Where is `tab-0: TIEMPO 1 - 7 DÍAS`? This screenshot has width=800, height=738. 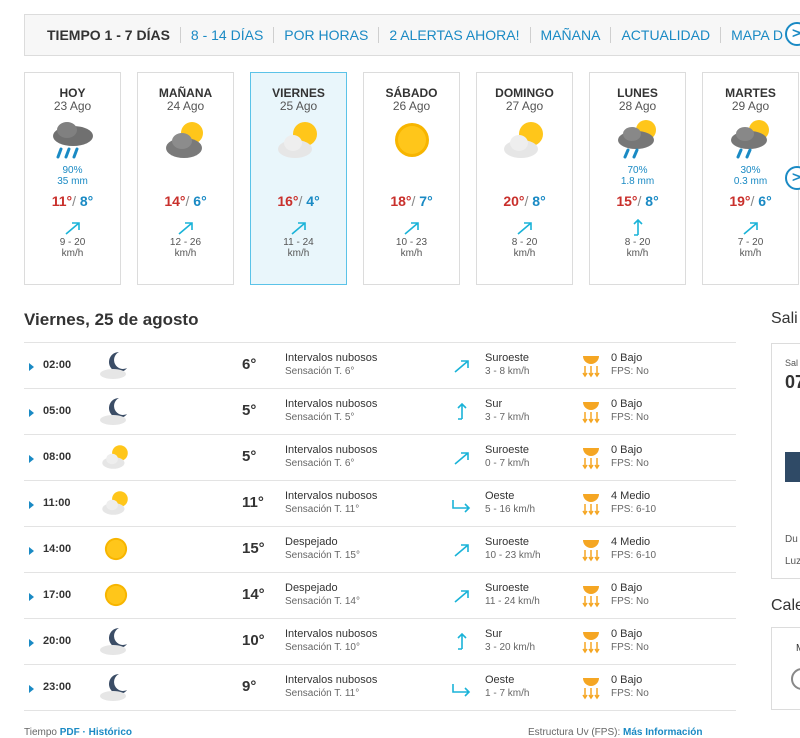
tab-0: TIEMPO 1 - 7 DÍAS is located at coordinates (103, 35).